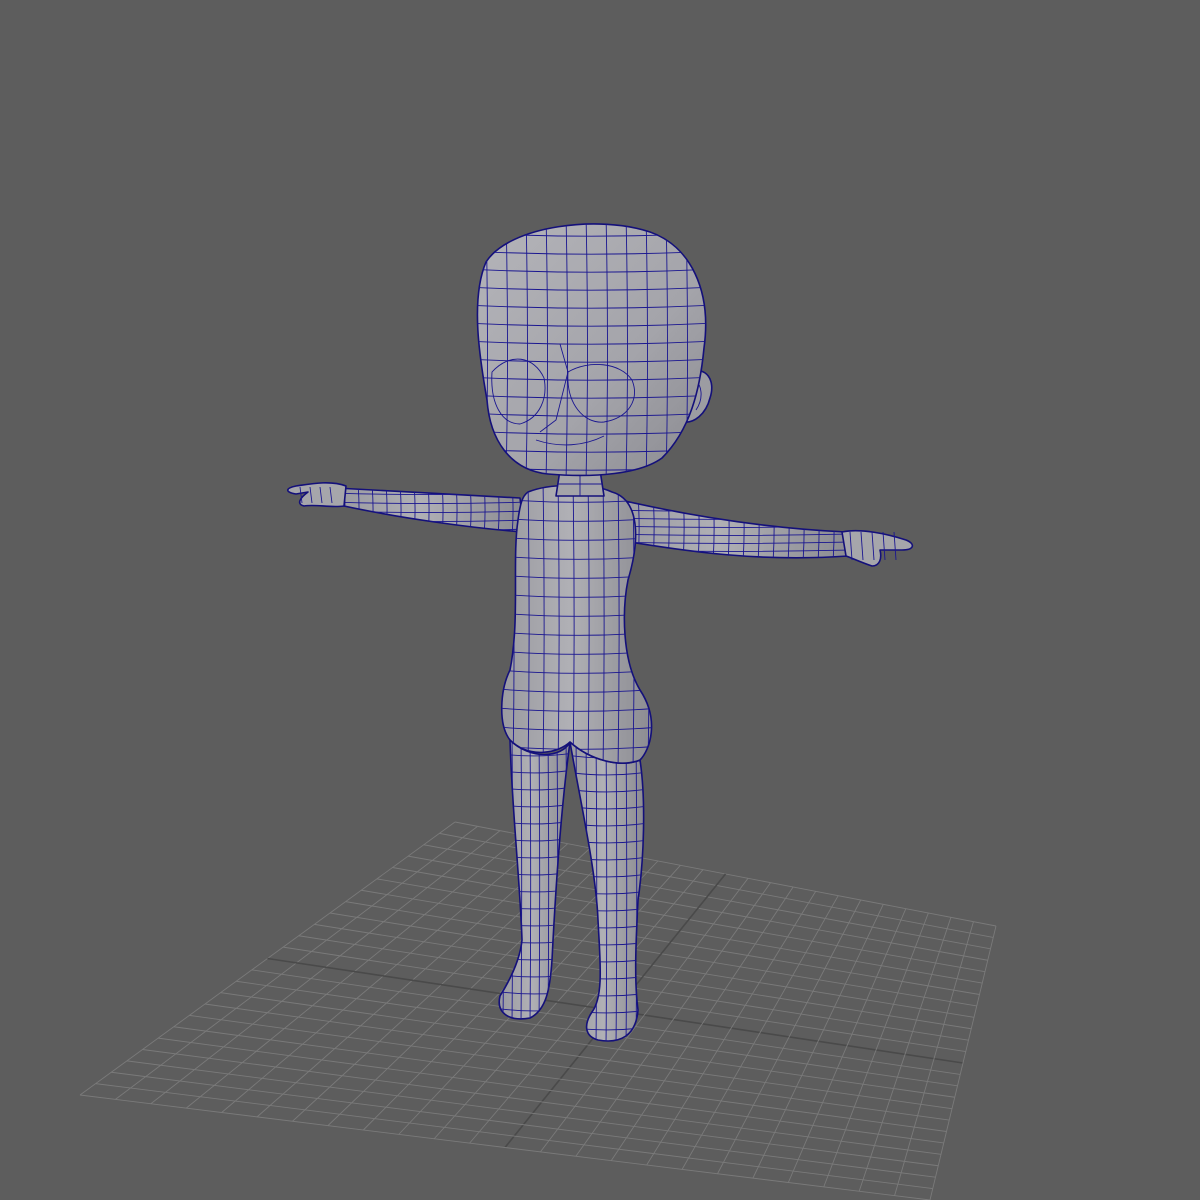  Describe the element at coordinates (429, 510) in the screenshot. I see `left-arm` at that location.